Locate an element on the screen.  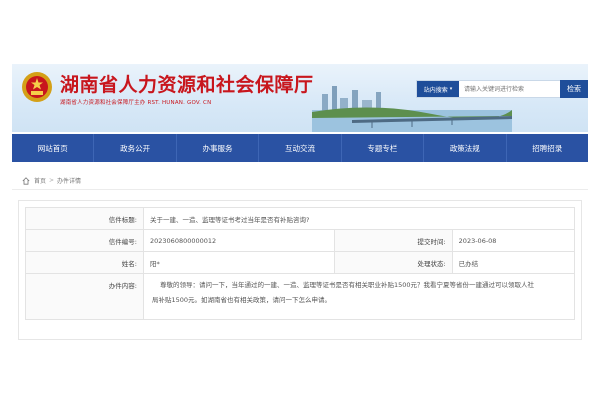
nav-item-interaction: 互动交流 is located at coordinates (300, 148).